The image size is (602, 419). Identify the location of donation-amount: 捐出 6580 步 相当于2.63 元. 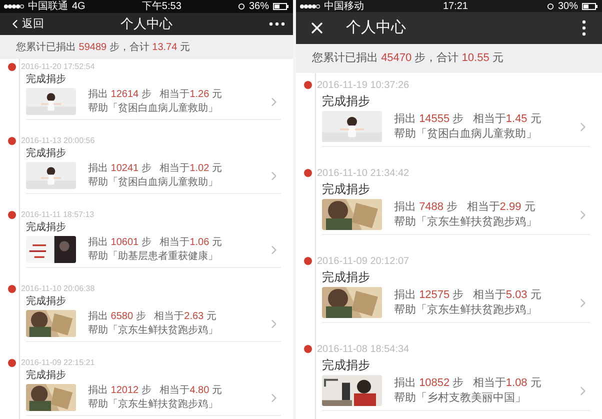
(153, 317).